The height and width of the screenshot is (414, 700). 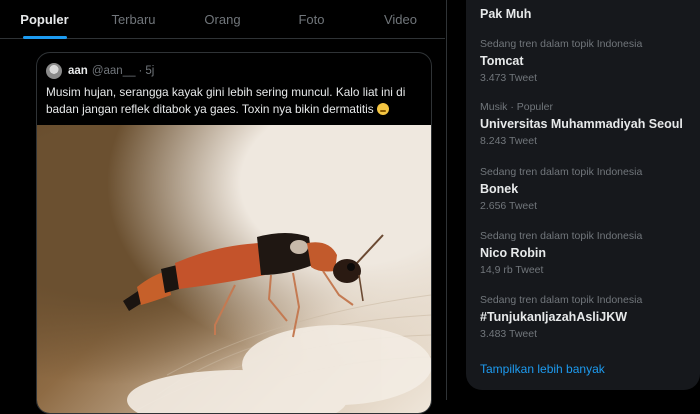 What do you see at coordinates (149, 71) in the screenshot?
I see `tweet-timestamp: 5j` at bounding box center [149, 71].